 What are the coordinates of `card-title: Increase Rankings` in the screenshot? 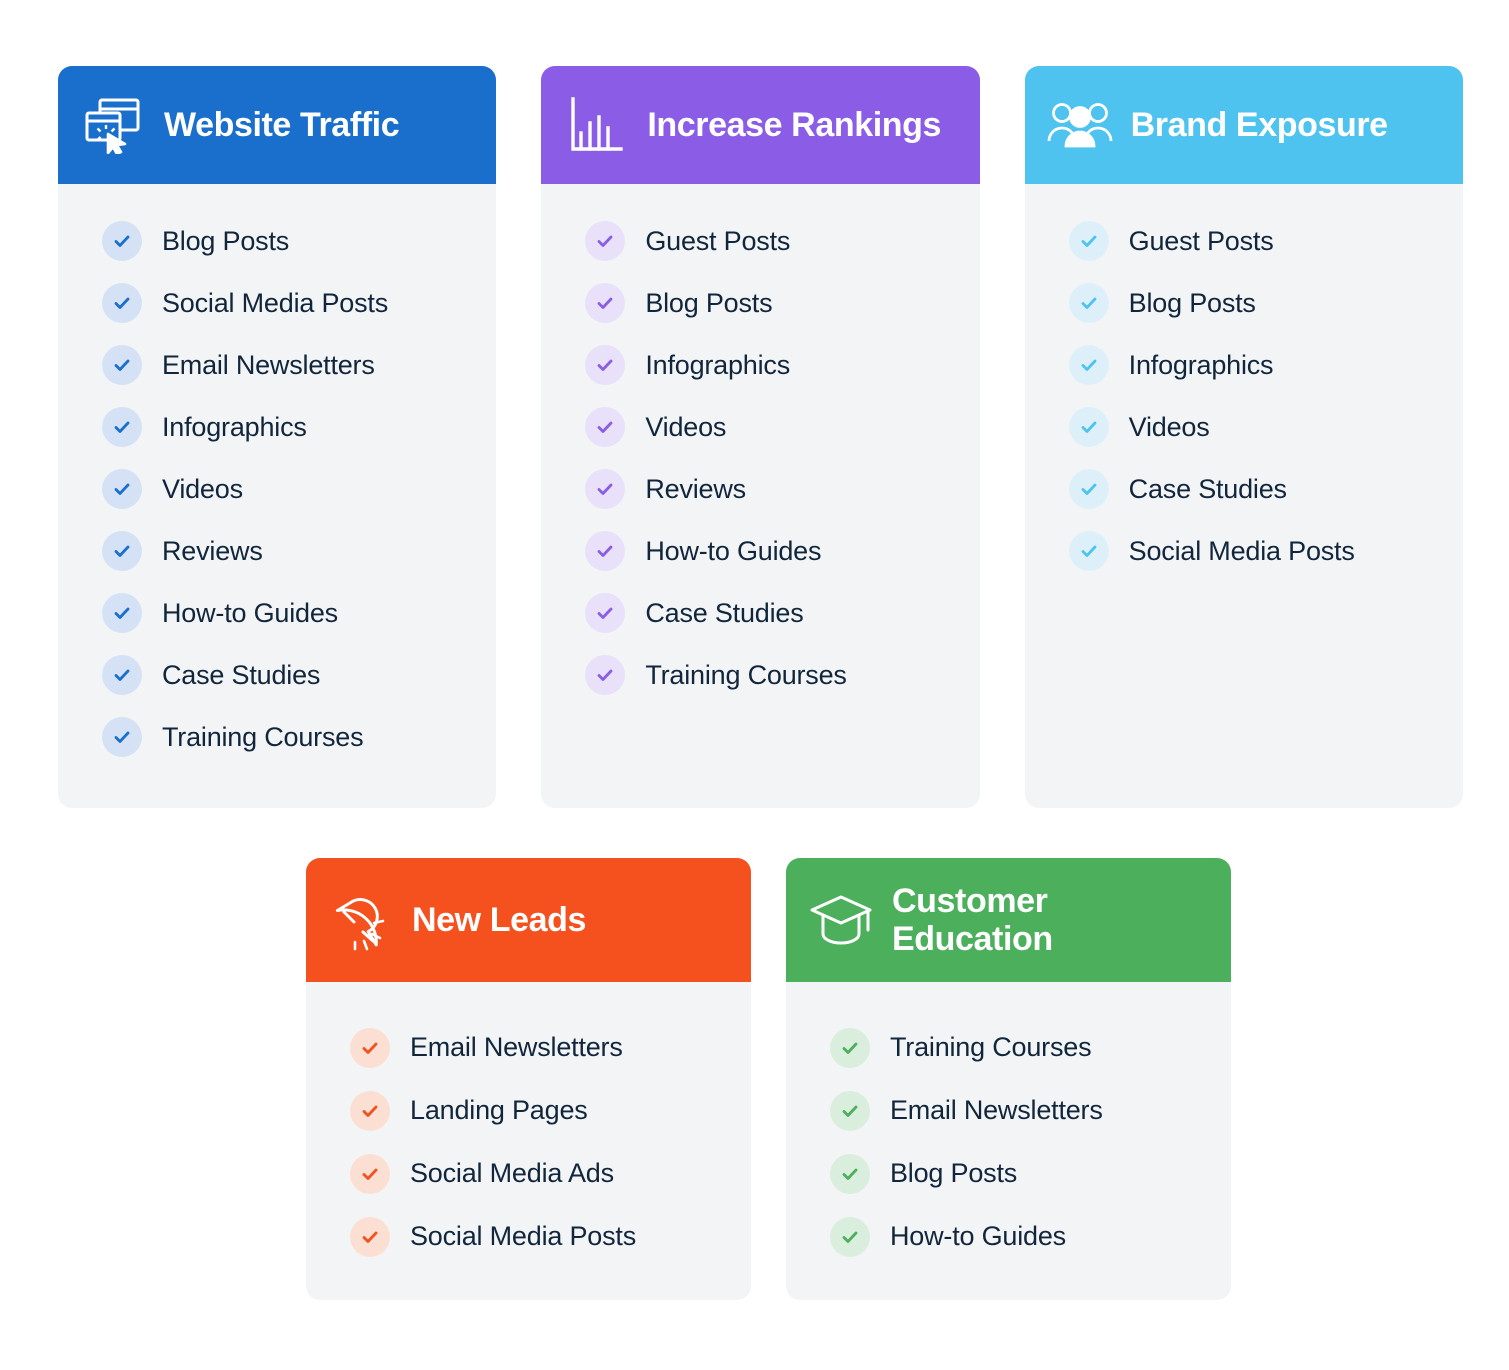 It's located at (794, 124).